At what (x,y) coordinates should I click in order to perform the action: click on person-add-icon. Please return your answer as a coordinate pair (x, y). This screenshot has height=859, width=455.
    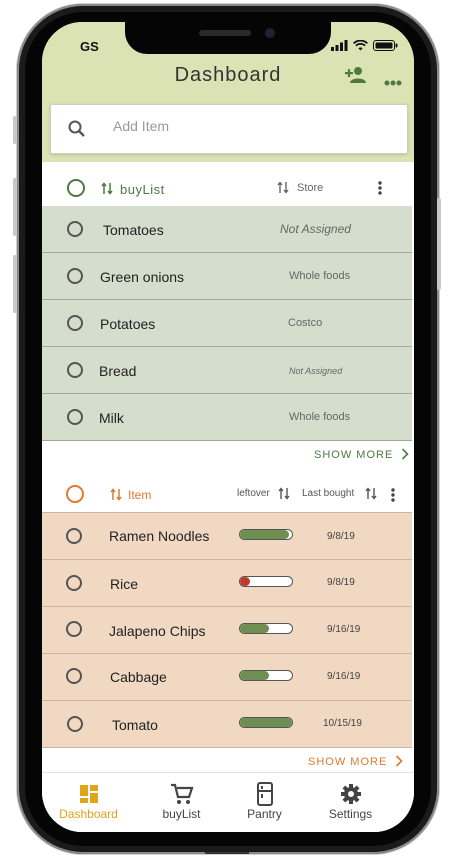
    Looking at the image, I should click on (356, 77).